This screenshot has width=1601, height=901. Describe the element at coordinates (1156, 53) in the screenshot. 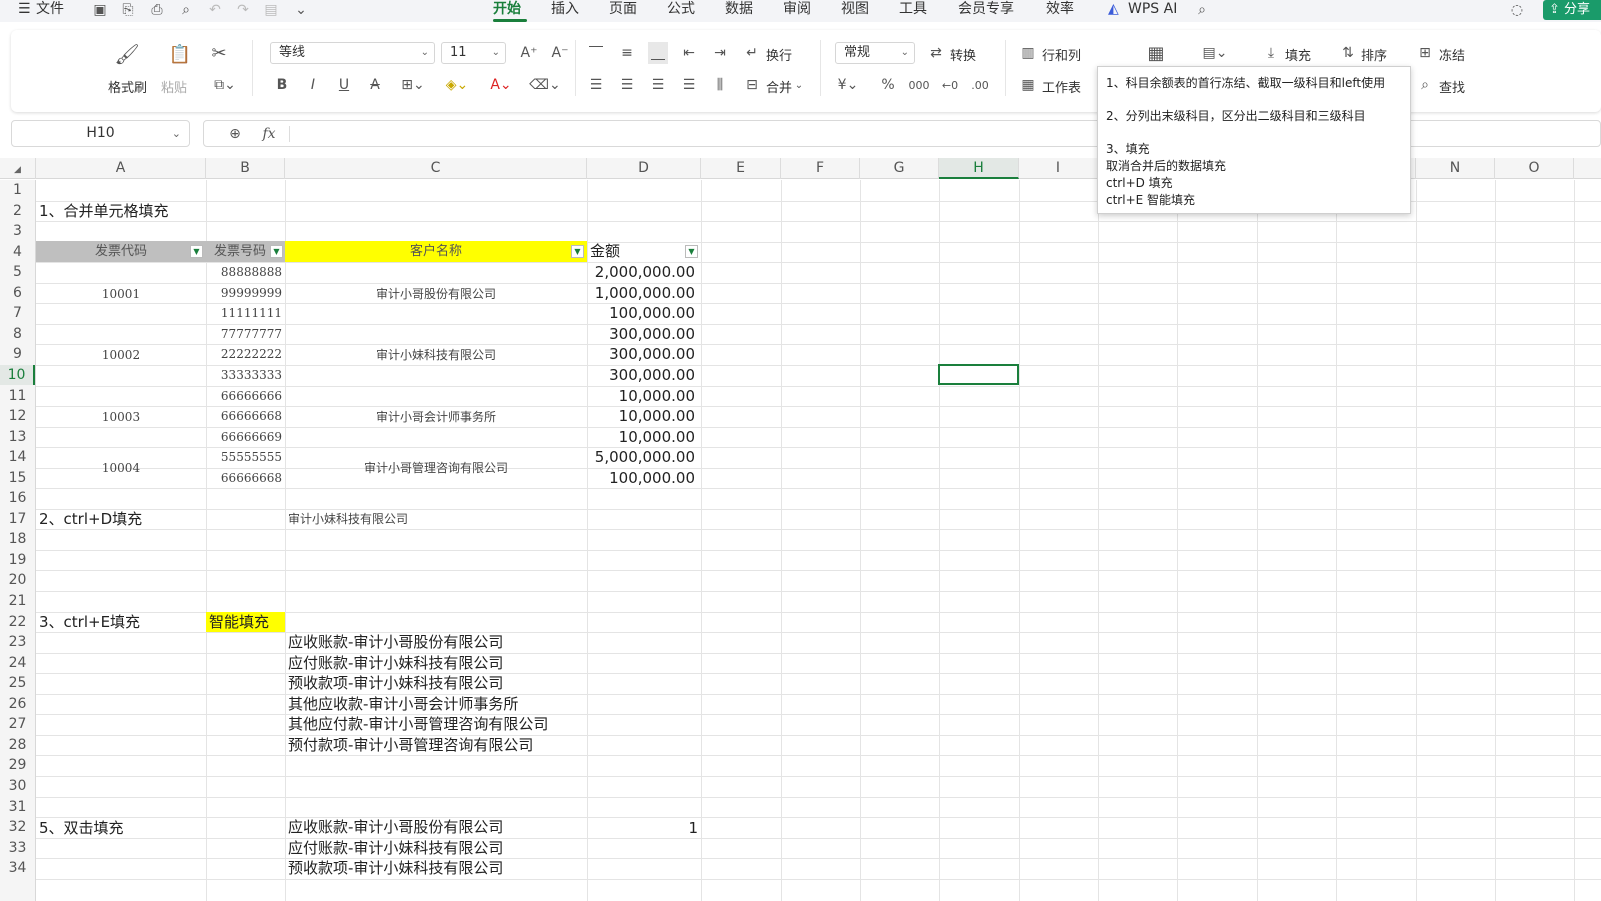

I see `table-style-icon: ▦` at that location.